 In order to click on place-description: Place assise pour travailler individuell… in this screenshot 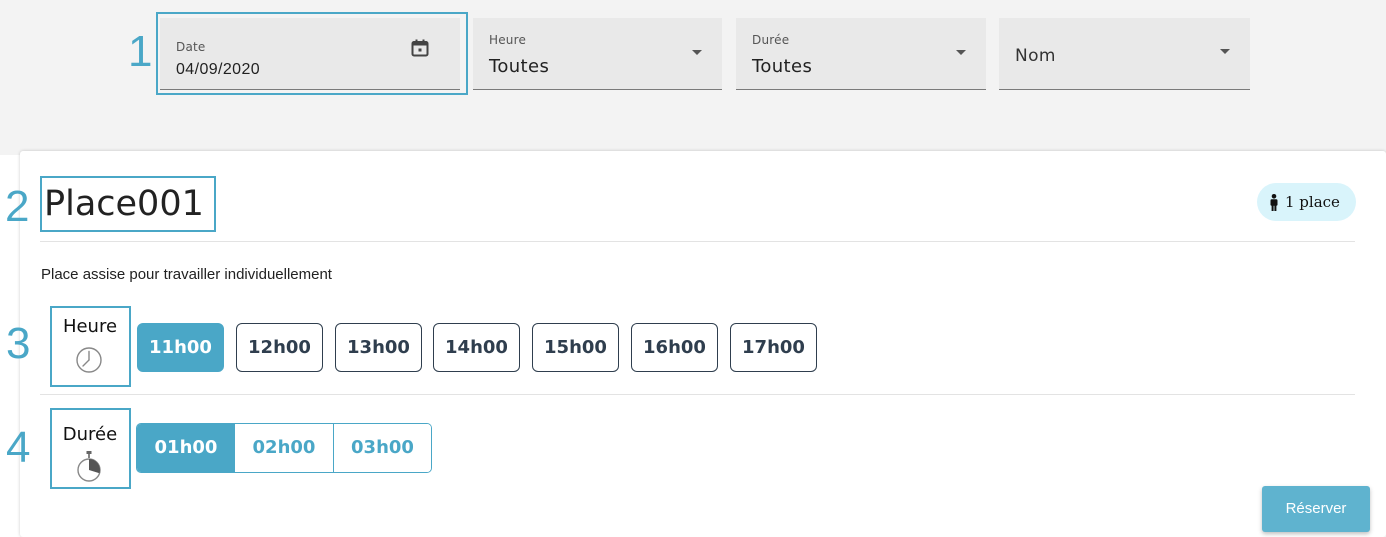, I will do `click(186, 274)`.